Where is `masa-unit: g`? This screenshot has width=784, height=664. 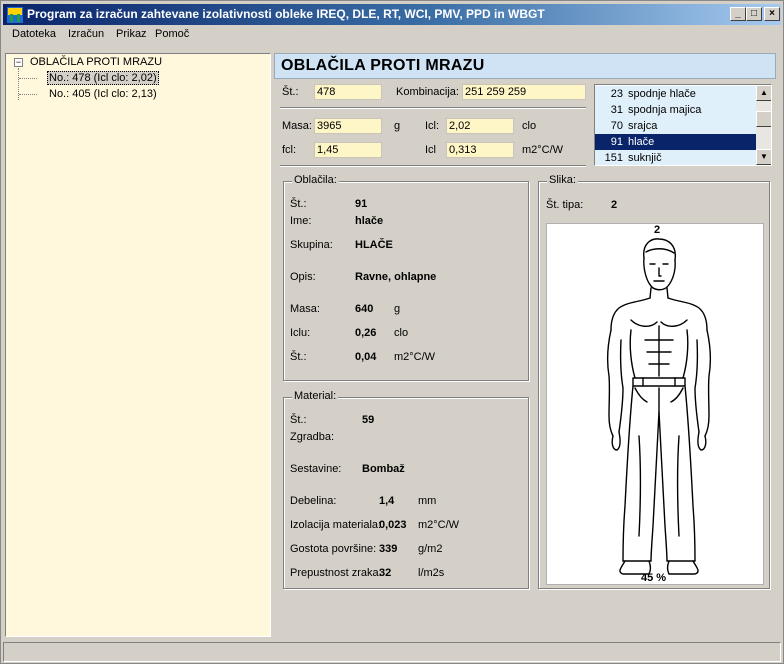 masa-unit: g is located at coordinates (397, 126).